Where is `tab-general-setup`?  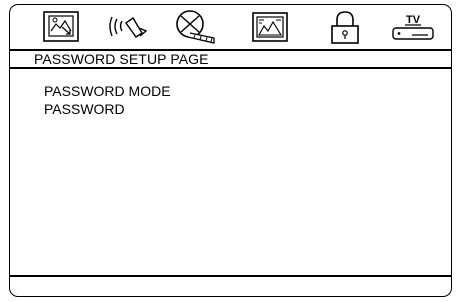 tab-general-setup is located at coordinates (62, 27).